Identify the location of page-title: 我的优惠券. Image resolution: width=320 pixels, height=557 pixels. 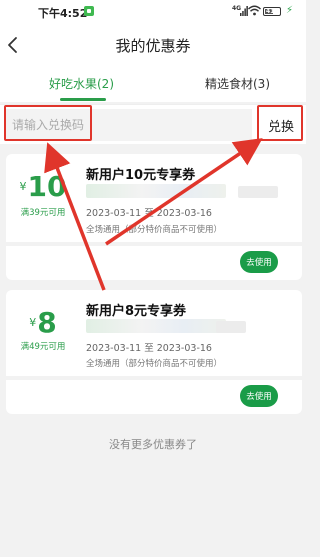
(153, 46).